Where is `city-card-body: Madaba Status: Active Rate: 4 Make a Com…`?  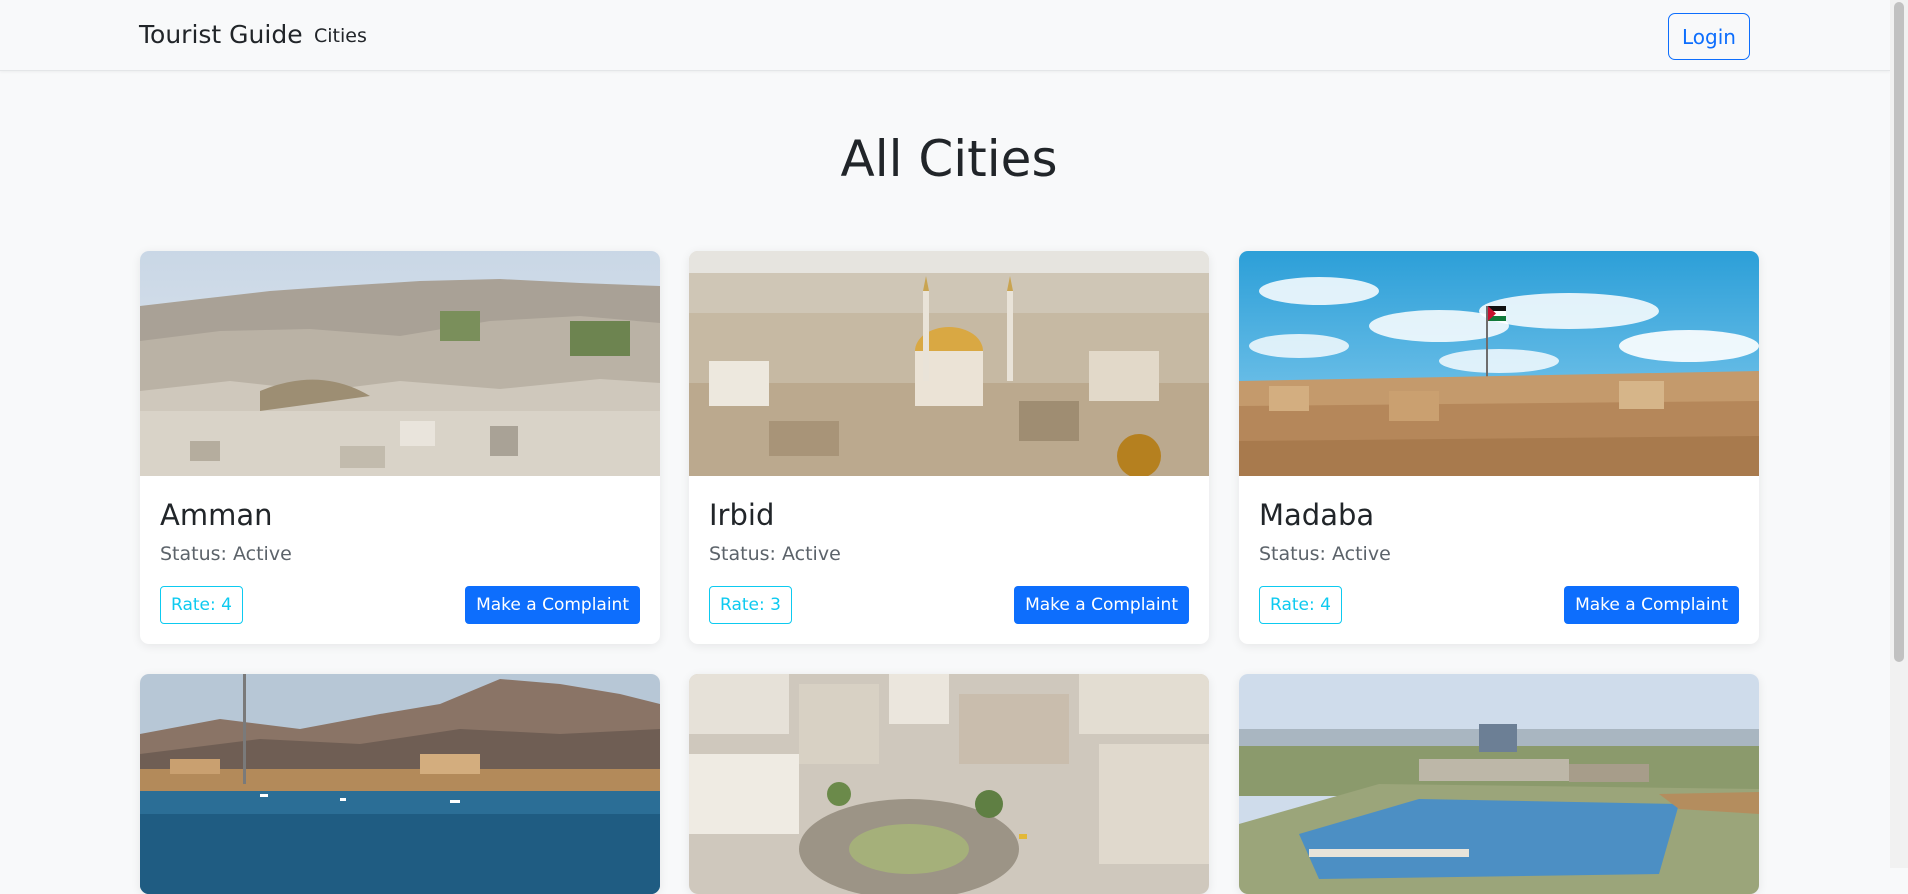
city-card-body: Madaba Status: Active Rate: 4 Make a Com… is located at coordinates (1499, 560).